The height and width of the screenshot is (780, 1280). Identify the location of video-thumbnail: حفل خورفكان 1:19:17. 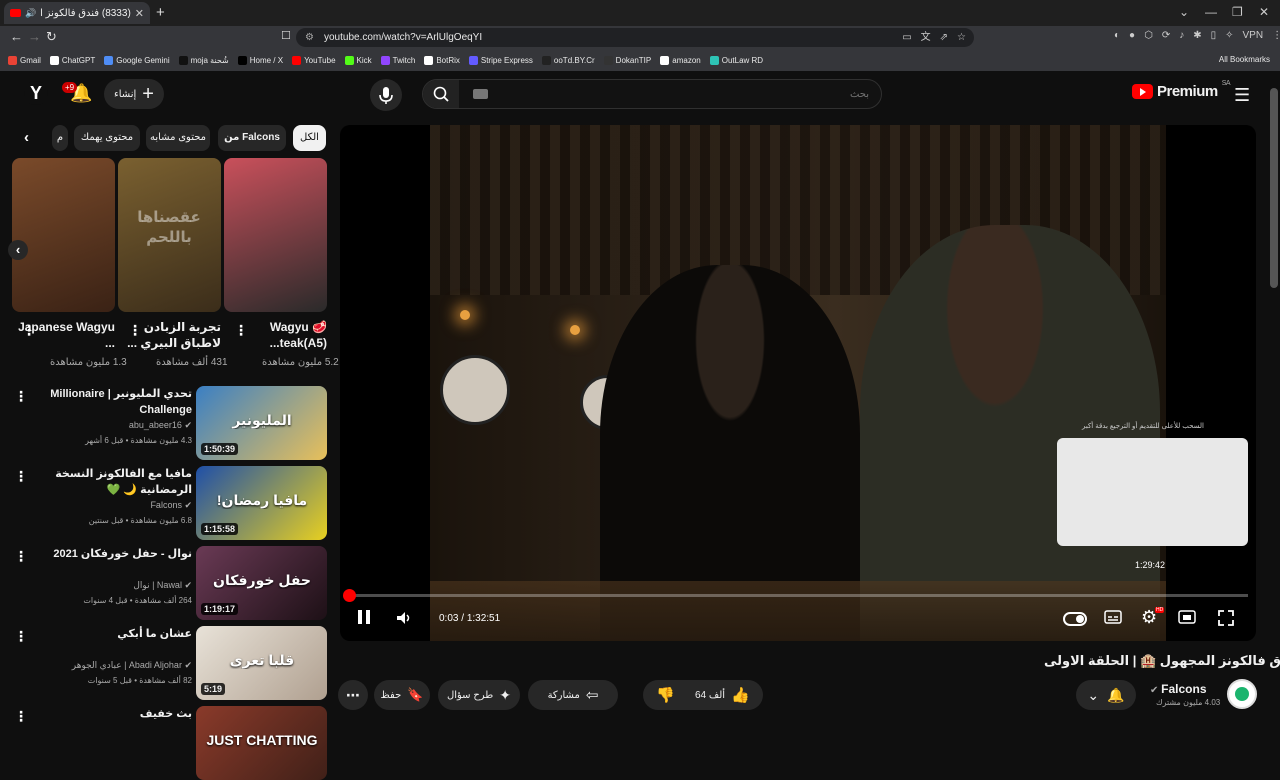
(261, 583).